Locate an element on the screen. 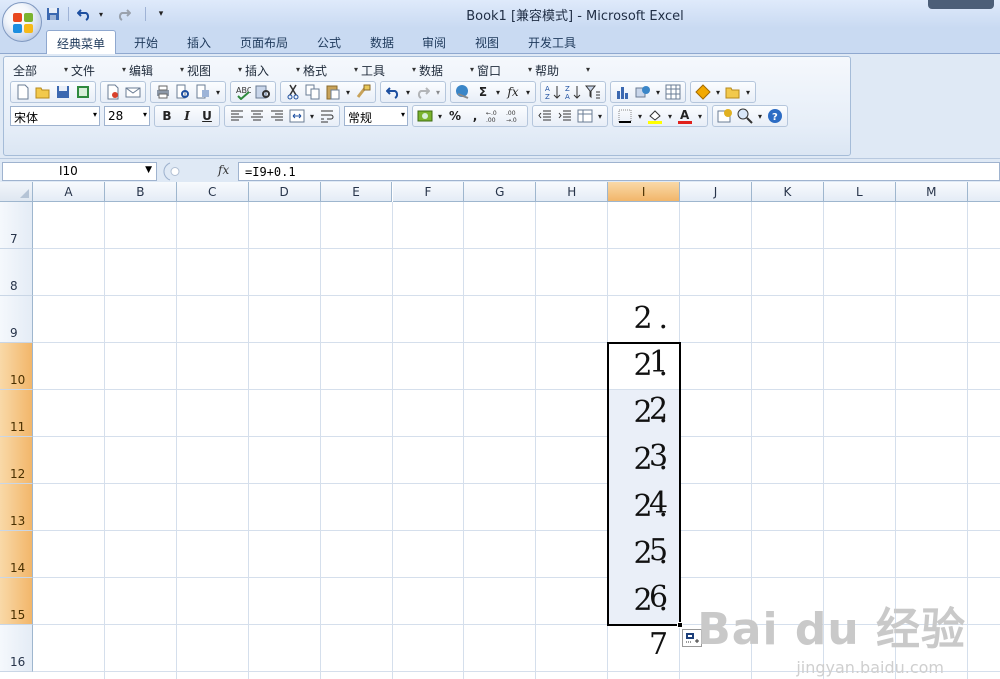 This screenshot has height=679, width=1000. print-preview-icon is located at coordinates (183, 92).